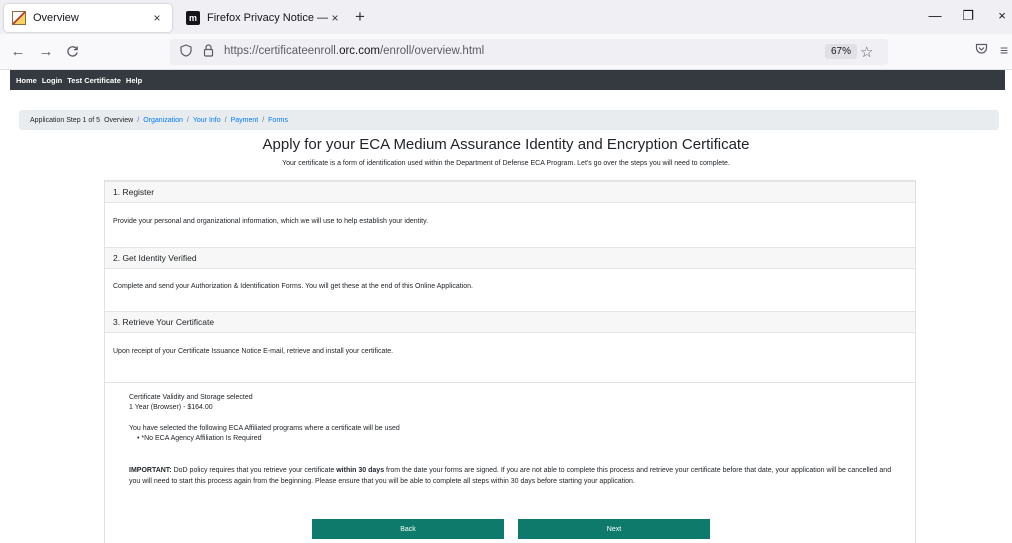 The height and width of the screenshot is (543, 1012). What do you see at coordinates (278, 120) in the screenshot?
I see `breadcrumb-forms: Forms` at bounding box center [278, 120].